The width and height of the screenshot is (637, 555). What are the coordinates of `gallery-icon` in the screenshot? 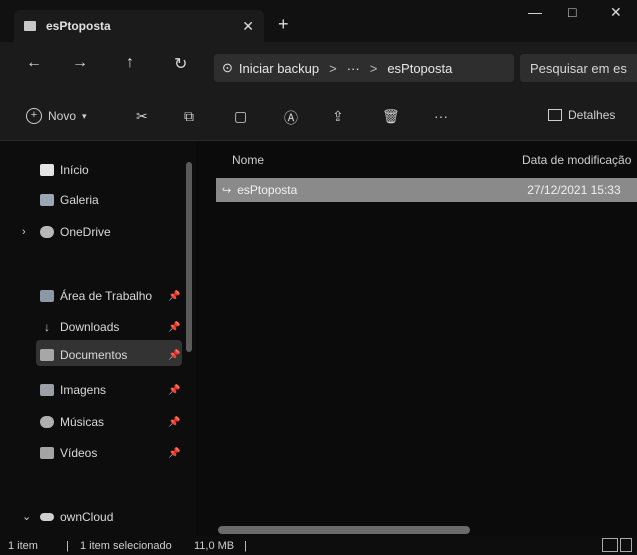 It's located at (47, 200).